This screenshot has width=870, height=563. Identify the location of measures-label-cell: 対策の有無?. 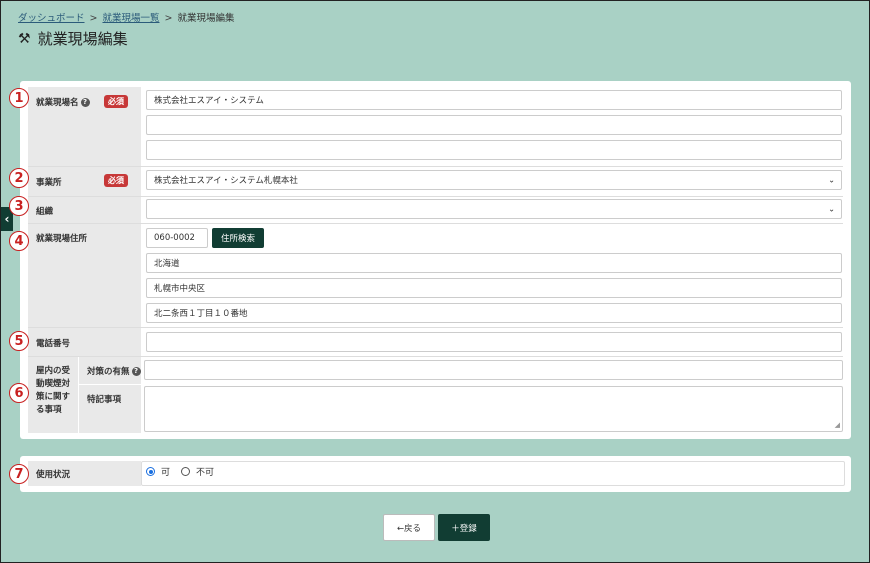
(110, 370).